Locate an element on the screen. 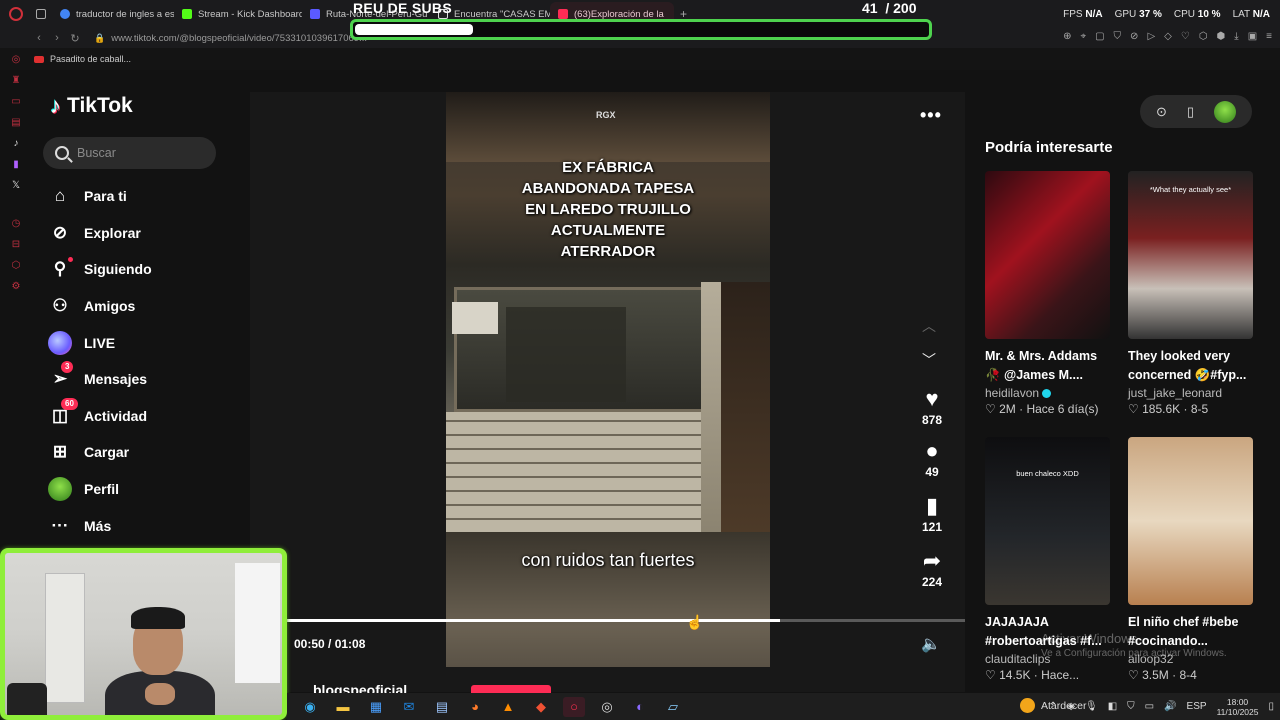 The width and height of the screenshot is (1280, 720). browser-sidebar: ◎ ♜ ▭ ▤ ♪ ▮ 𝕏 ◷ ⊟ ⬡ ⚙ is located at coordinates (16, 185).